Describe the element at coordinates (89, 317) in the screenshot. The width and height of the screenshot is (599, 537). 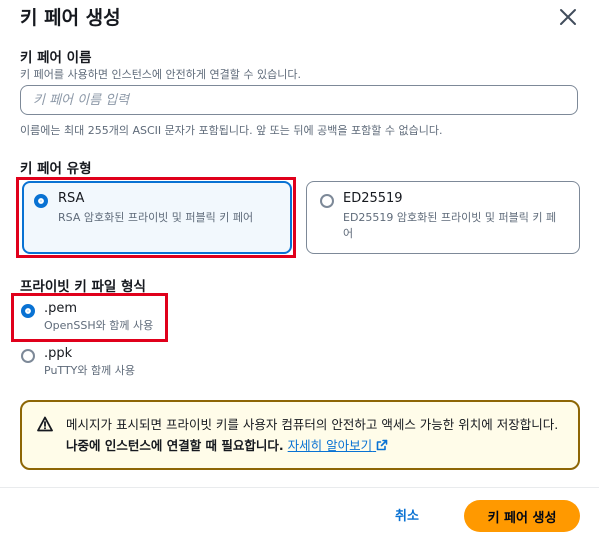
I see `highlight-box-pem` at that location.